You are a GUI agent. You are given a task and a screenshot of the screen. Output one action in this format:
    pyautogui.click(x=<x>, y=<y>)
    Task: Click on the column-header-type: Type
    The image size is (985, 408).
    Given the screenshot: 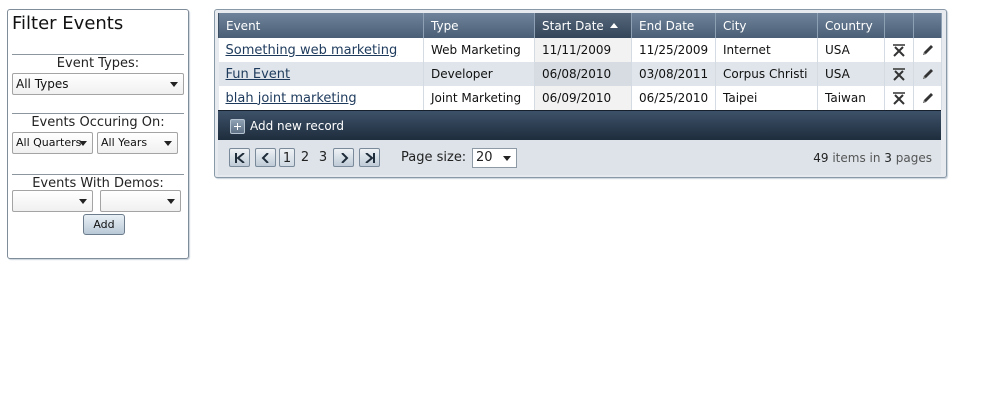 What is the action you would take?
    pyautogui.click(x=479, y=25)
    